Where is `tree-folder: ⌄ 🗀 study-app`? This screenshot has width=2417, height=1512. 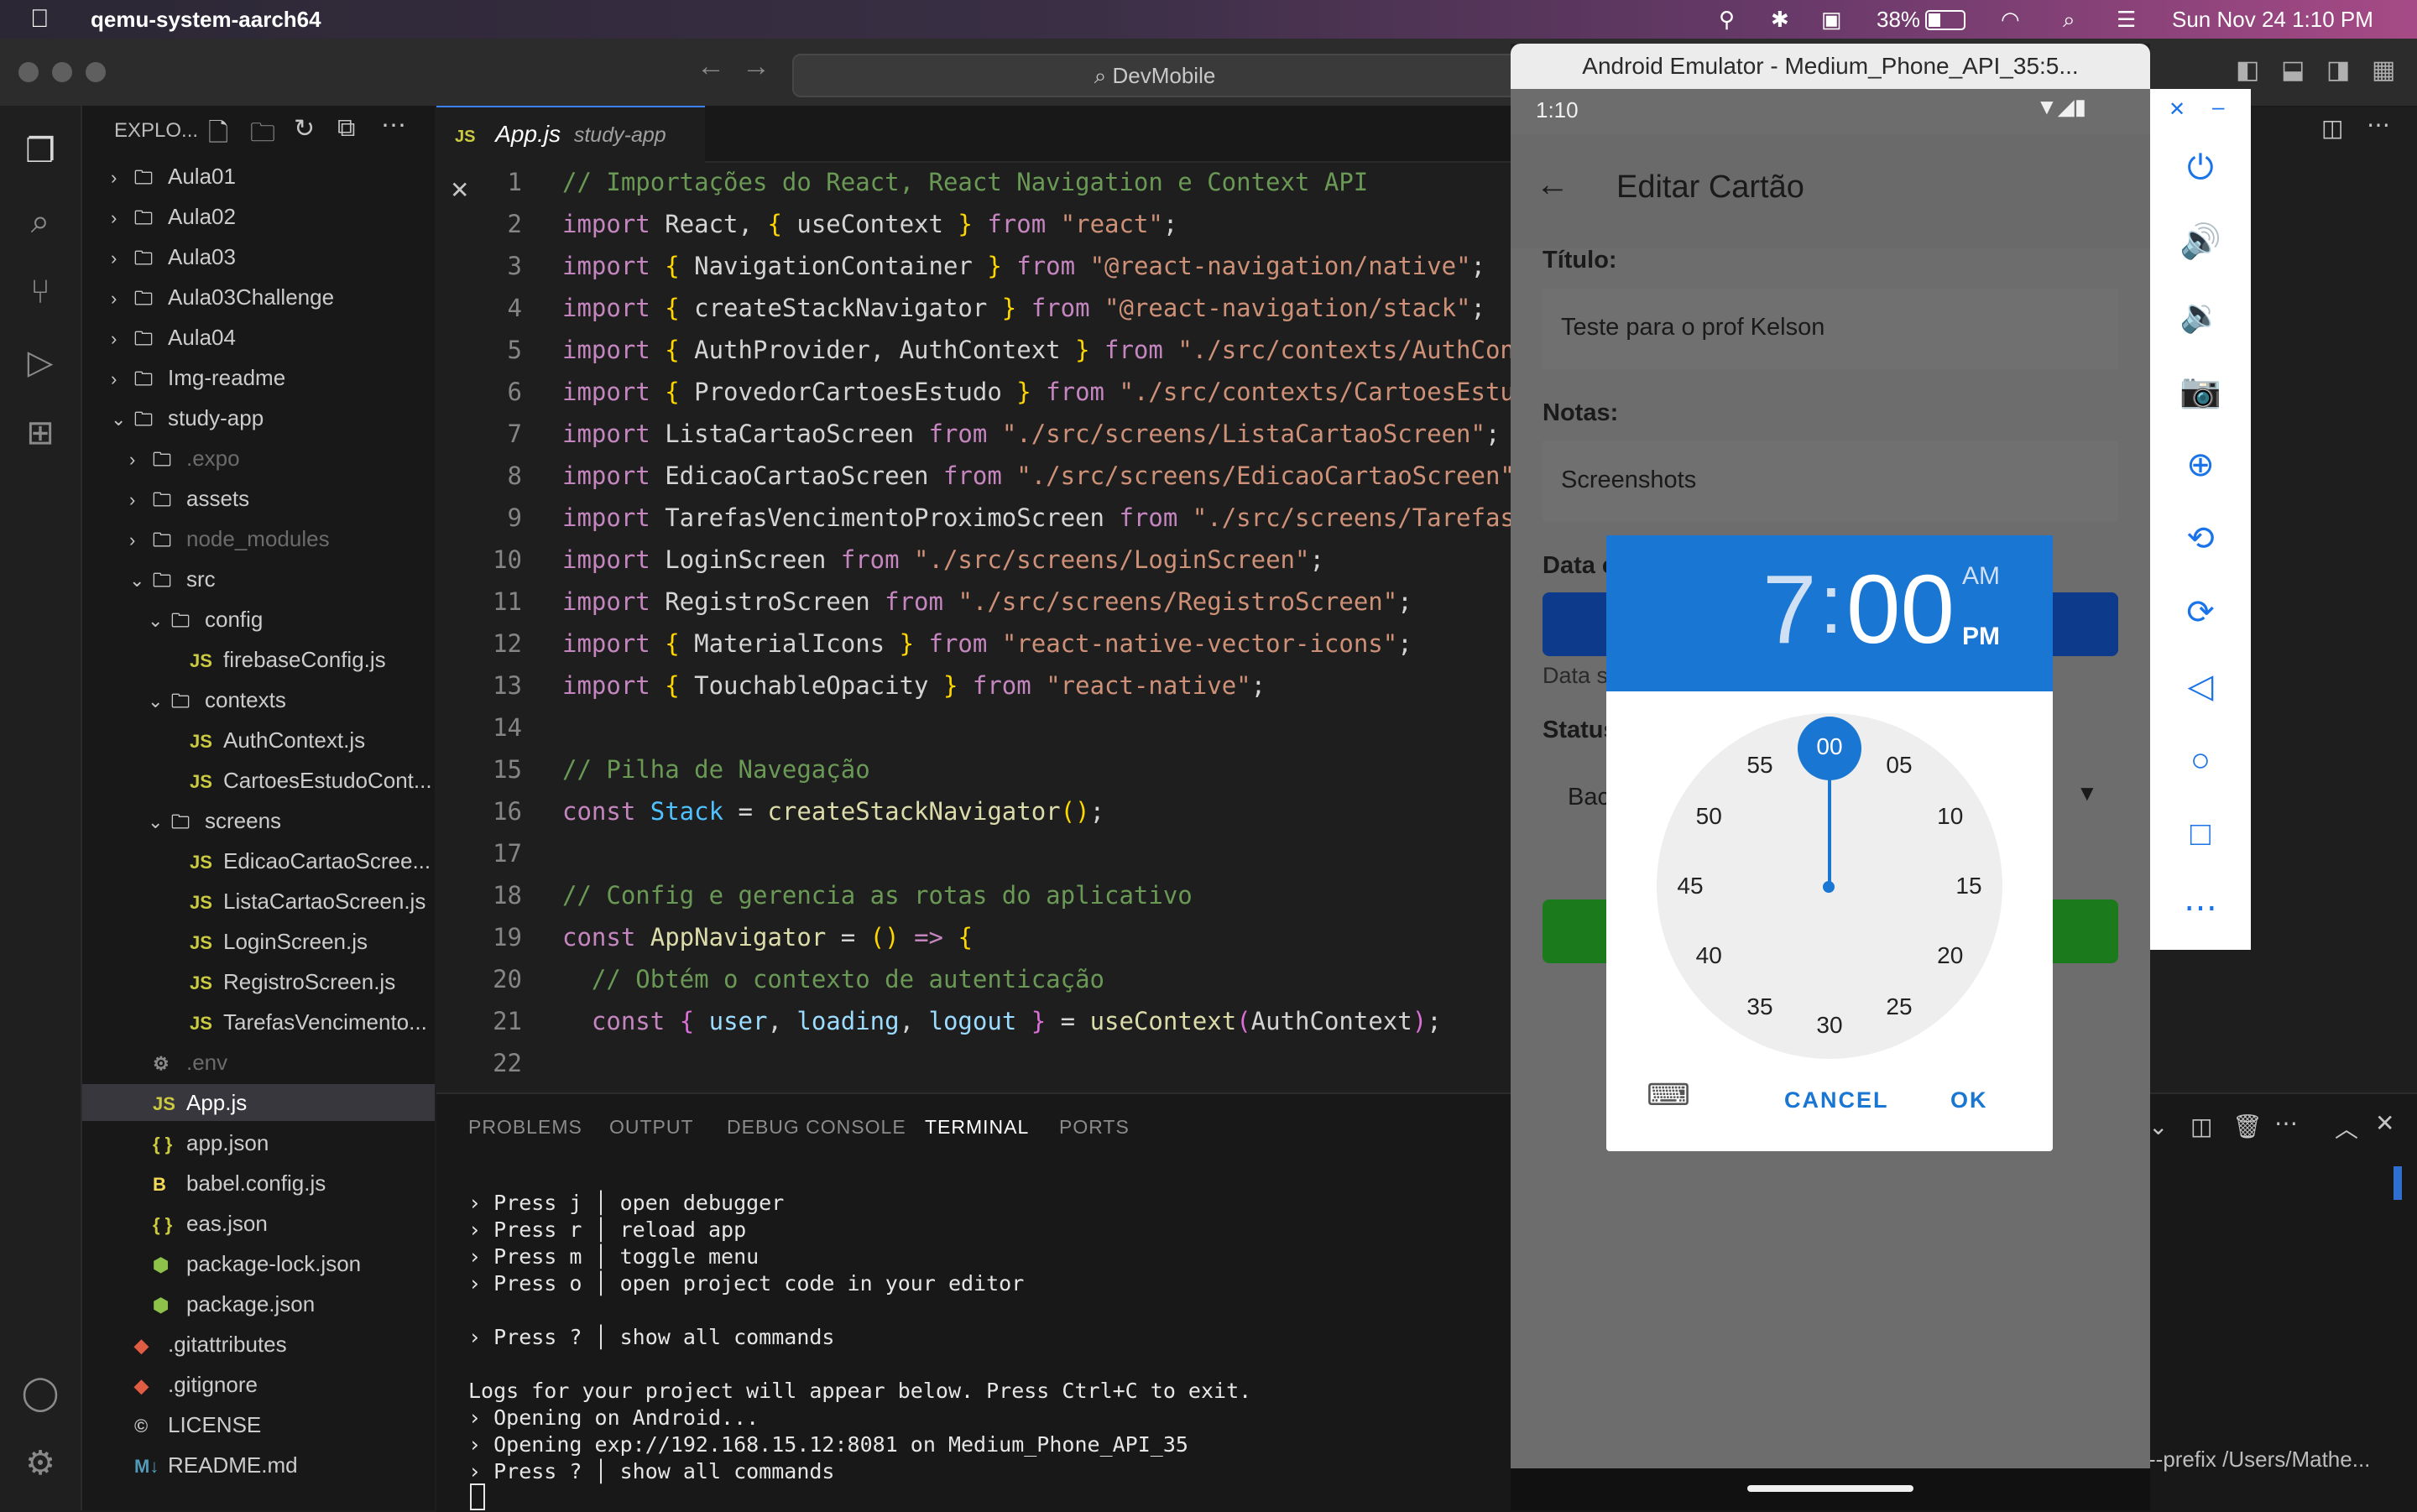
tree-folder: ⌄ 🗀 study-app is located at coordinates (258, 418).